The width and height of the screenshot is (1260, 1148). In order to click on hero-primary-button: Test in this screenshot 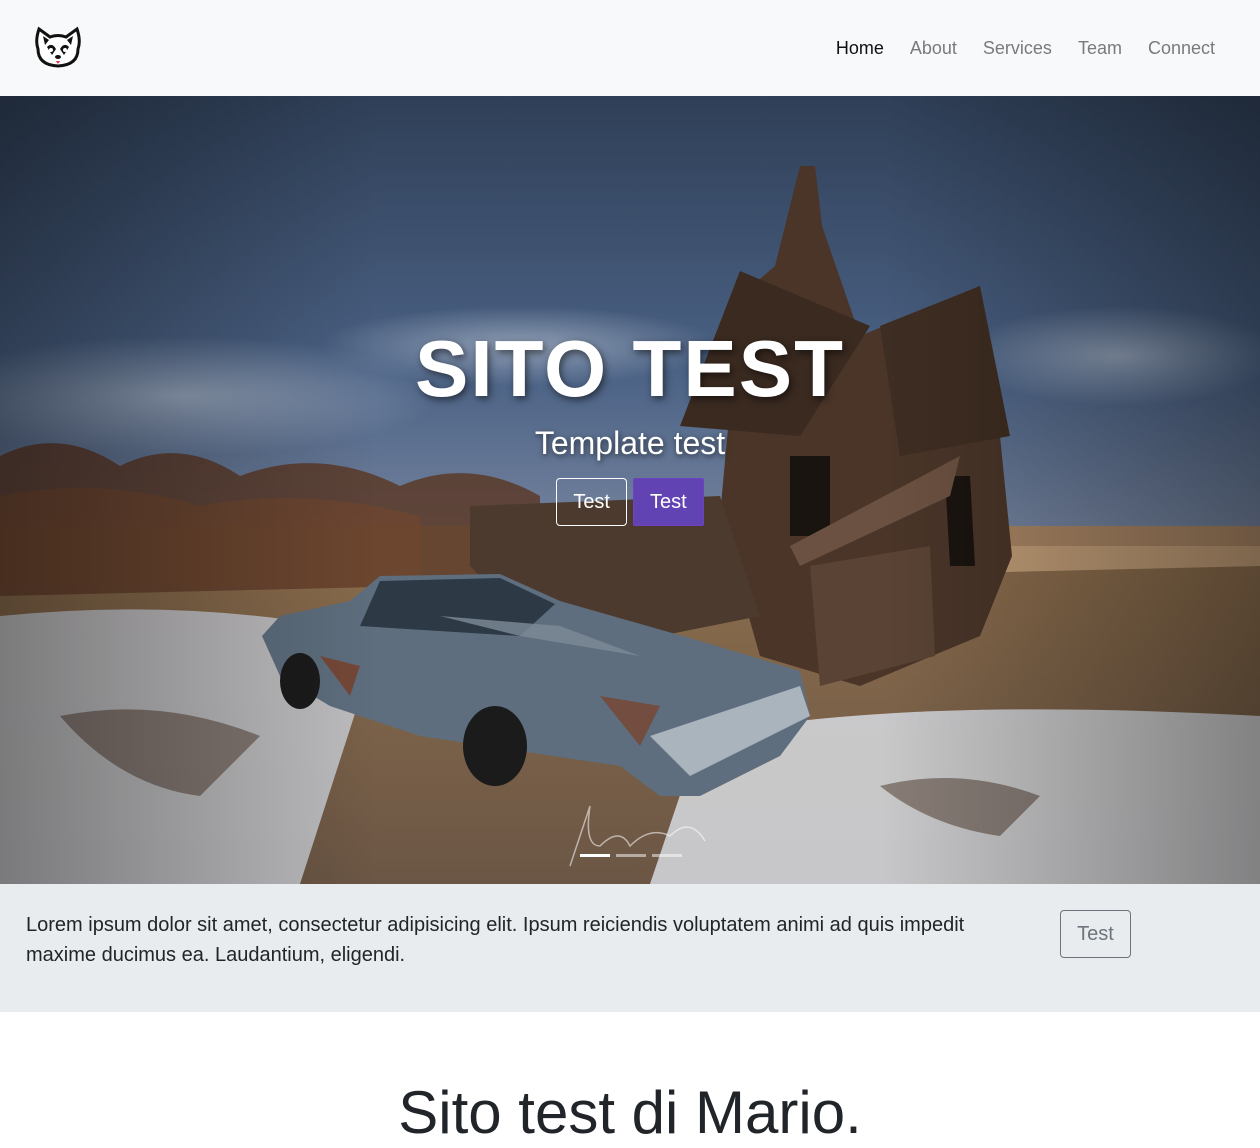, I will do `click(668, 502)`.